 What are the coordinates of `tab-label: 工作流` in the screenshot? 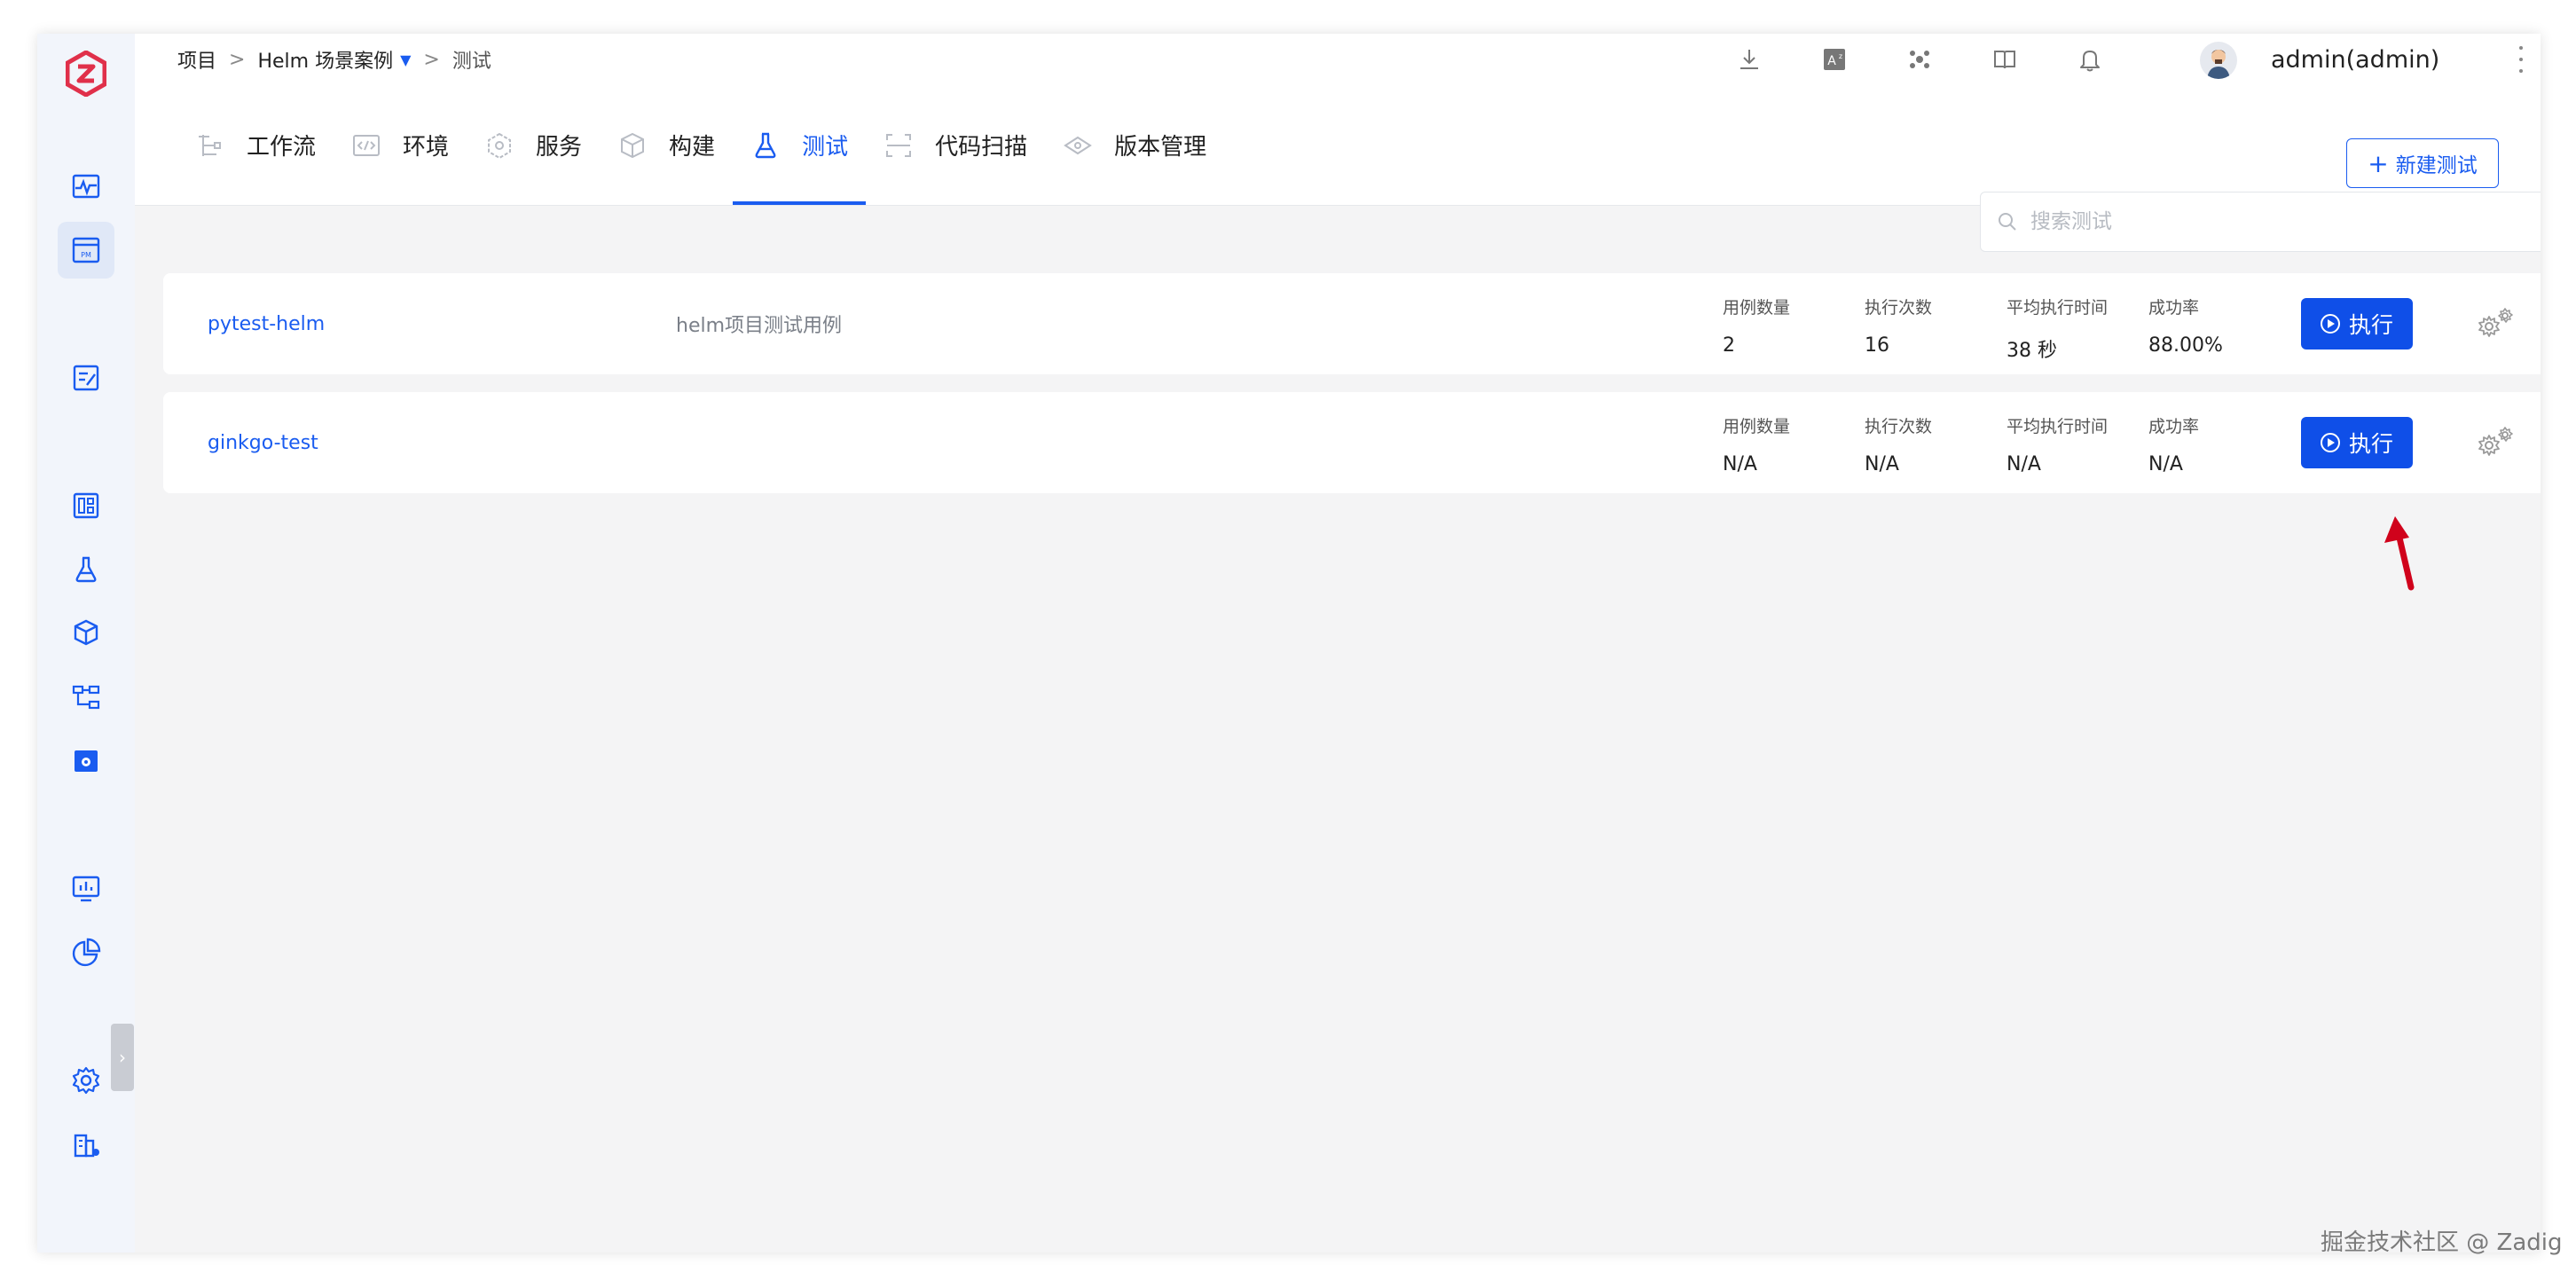 It's located at (282, 147).